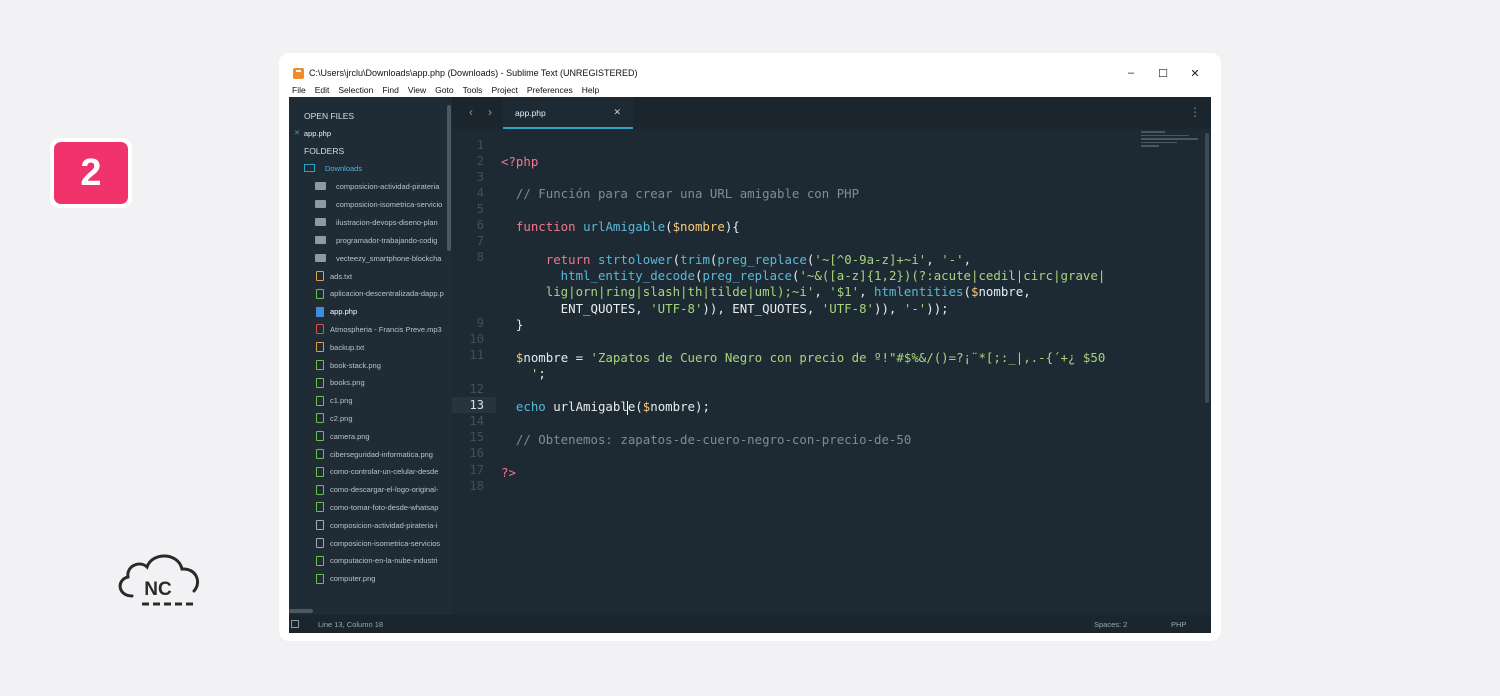  What do you see at coordinates (390, 90) in the screenshot?
I see `menu-find: Find` at bounding box center [390, 90].